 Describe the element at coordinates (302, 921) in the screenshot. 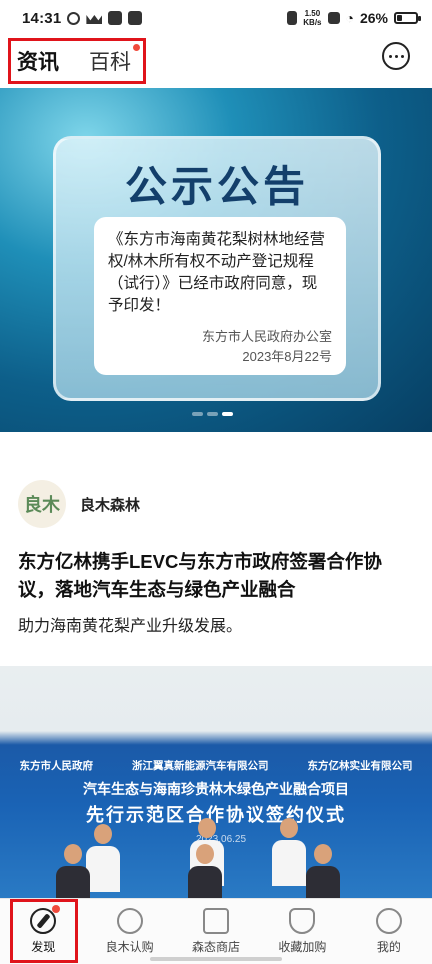

I see `collection-icon` at that location.